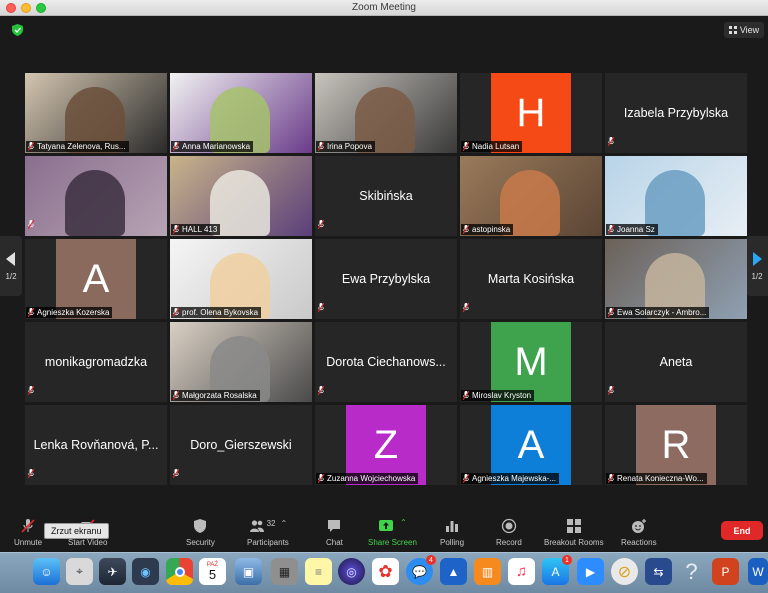 This screenshot has width=768, height=593. Describe the element at coordinates (590, 571) in the screenshot. I see `zoom-icon: ▶` at that location.